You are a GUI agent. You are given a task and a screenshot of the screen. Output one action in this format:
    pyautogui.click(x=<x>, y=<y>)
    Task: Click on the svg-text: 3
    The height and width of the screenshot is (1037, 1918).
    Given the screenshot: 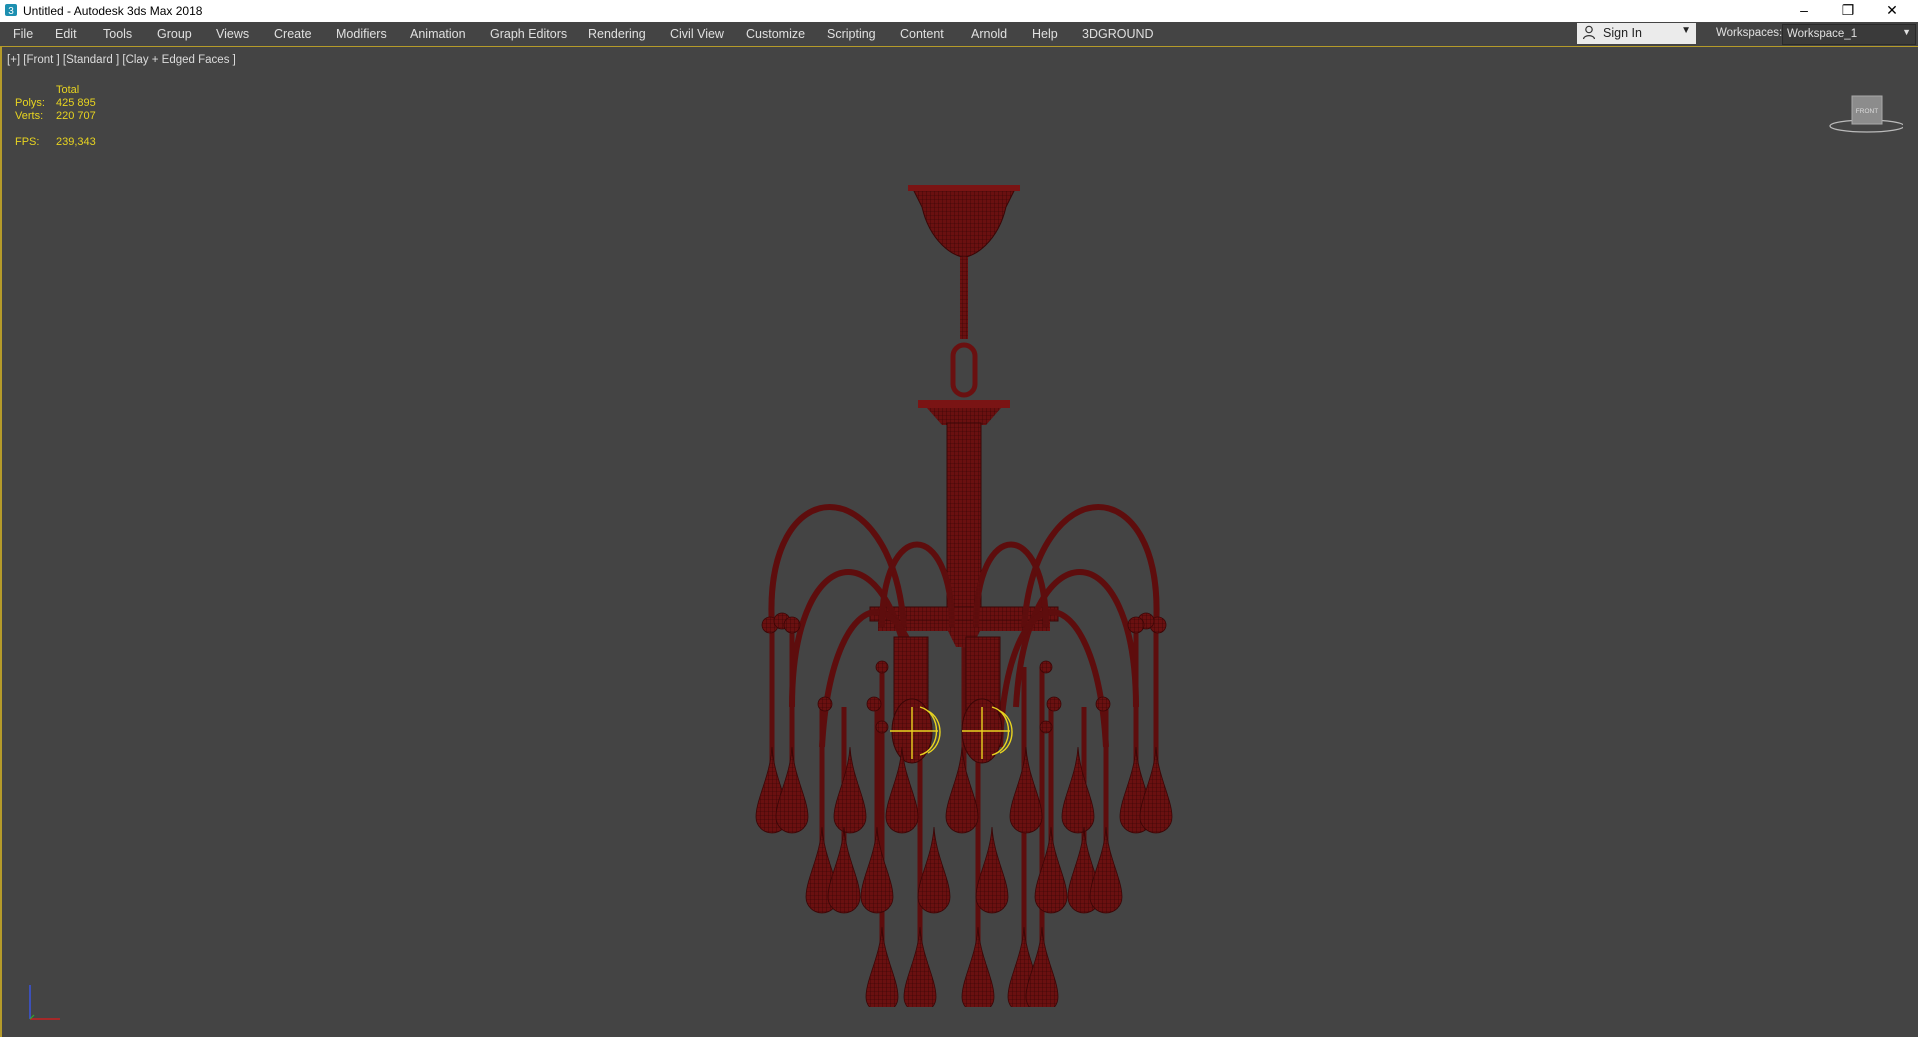 What is the action you would take?
    pyautogui.click(x=11, y=11)
    